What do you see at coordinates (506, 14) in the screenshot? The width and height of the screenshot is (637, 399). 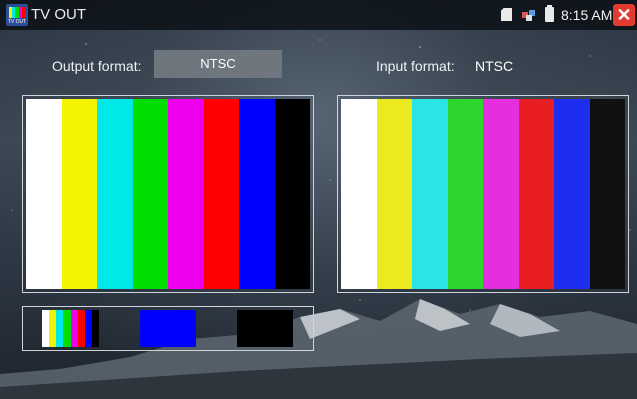 I see `sd-card-icon` at bounding box center [506, 14].